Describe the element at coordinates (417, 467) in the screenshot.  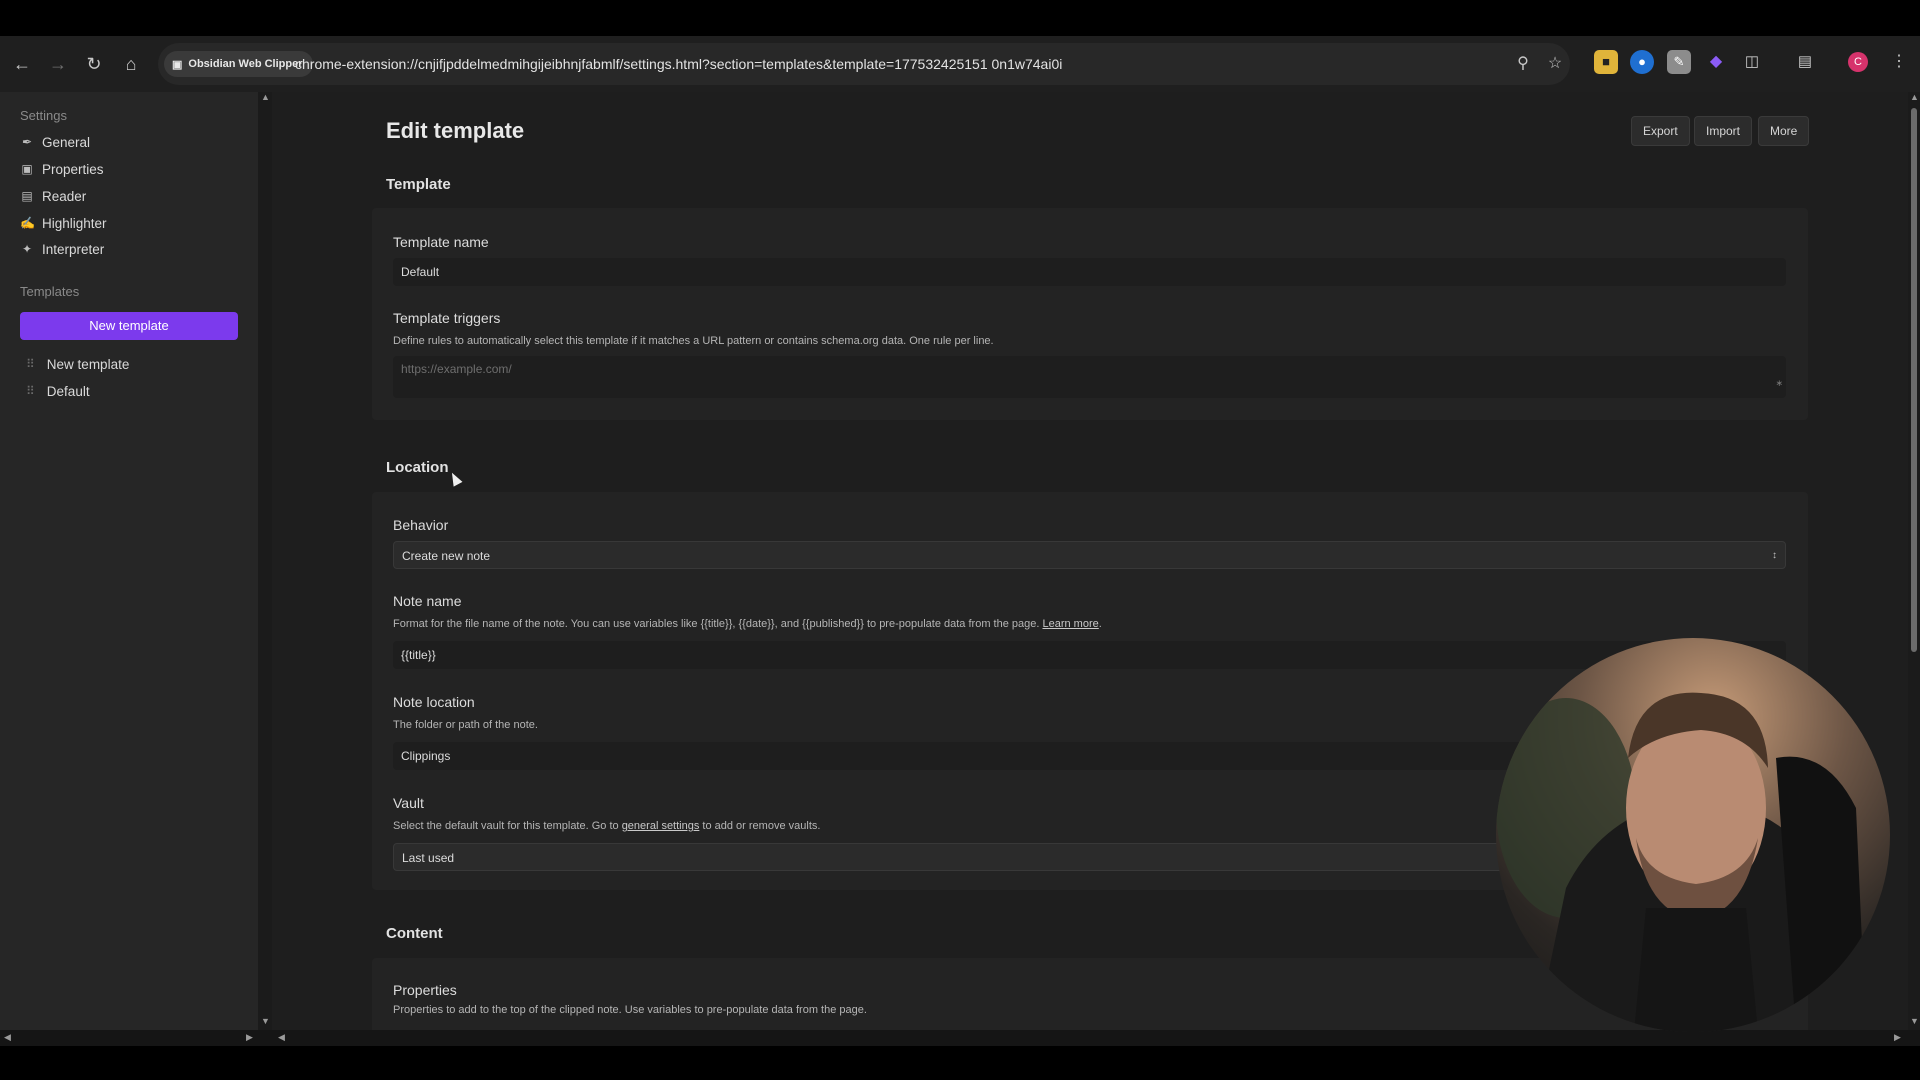
I see `location-section-title: Location` at that location.